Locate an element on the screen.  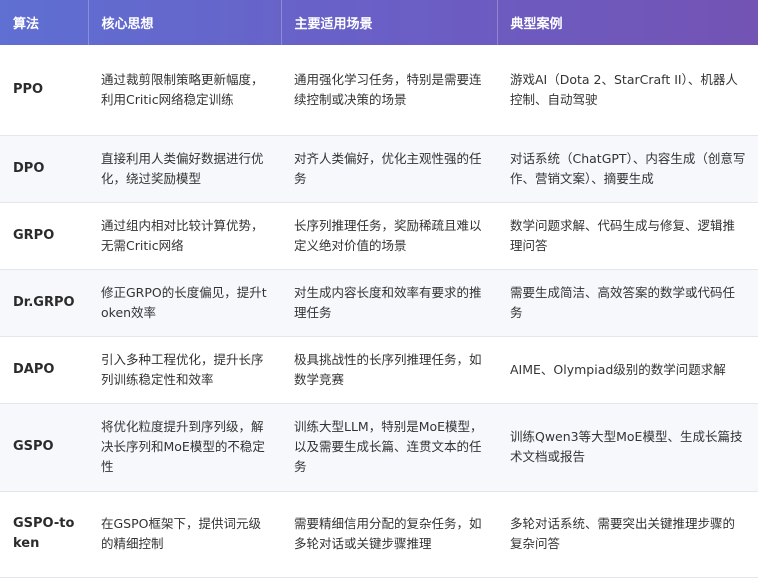
case-cell: AIME、Olympiad级别的数学问题求解 is located at coordinates (627, 370).